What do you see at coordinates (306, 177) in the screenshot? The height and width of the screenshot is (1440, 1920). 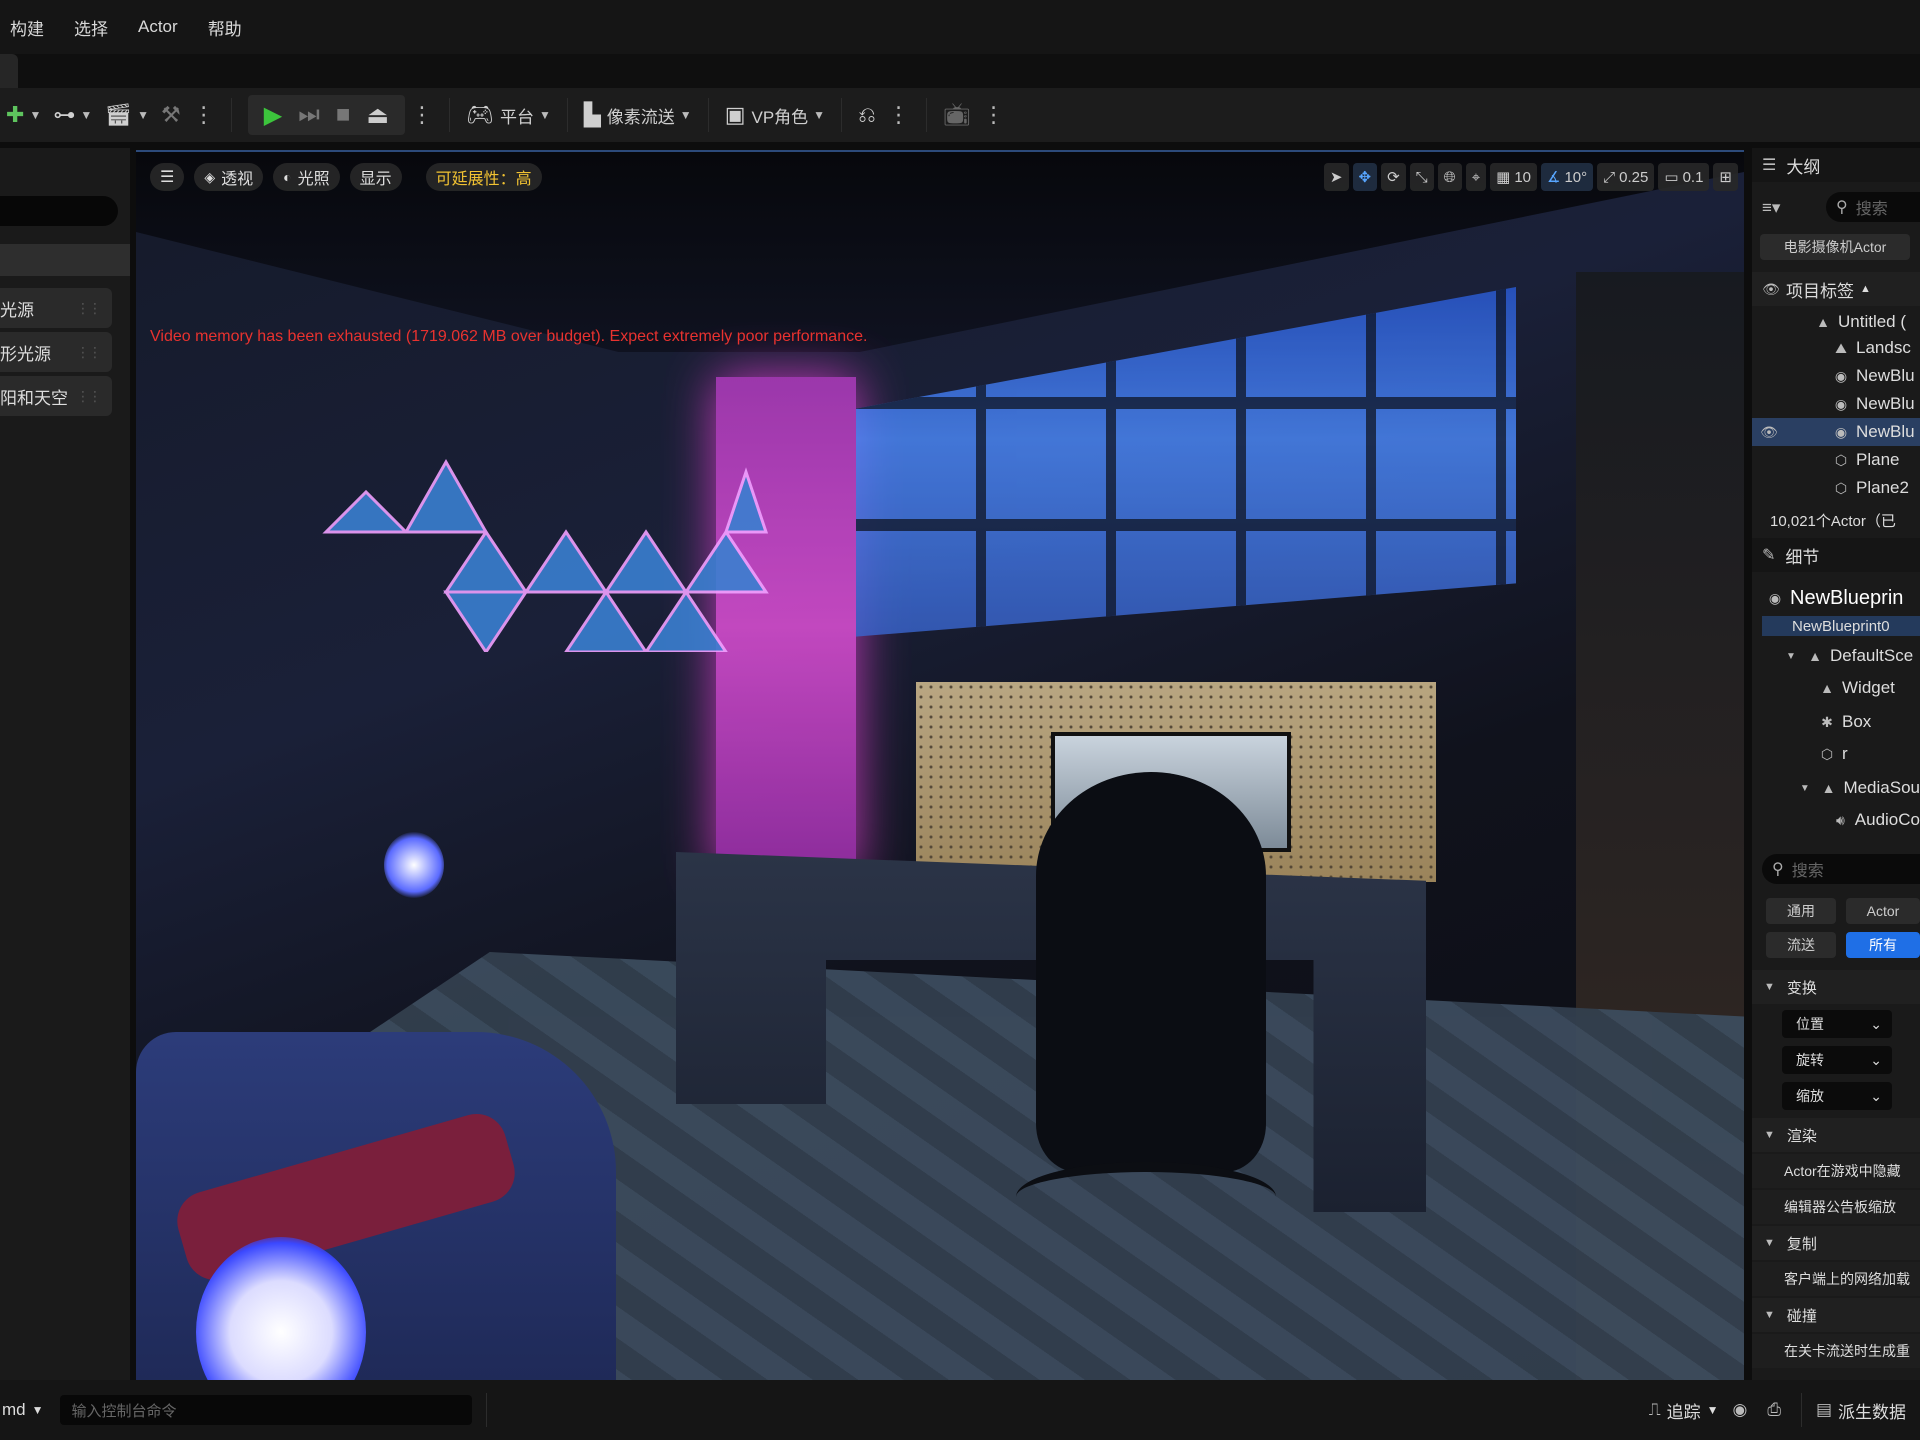 I see `view-mode-button: ◐ 光照` at bounding box center [306, 177].